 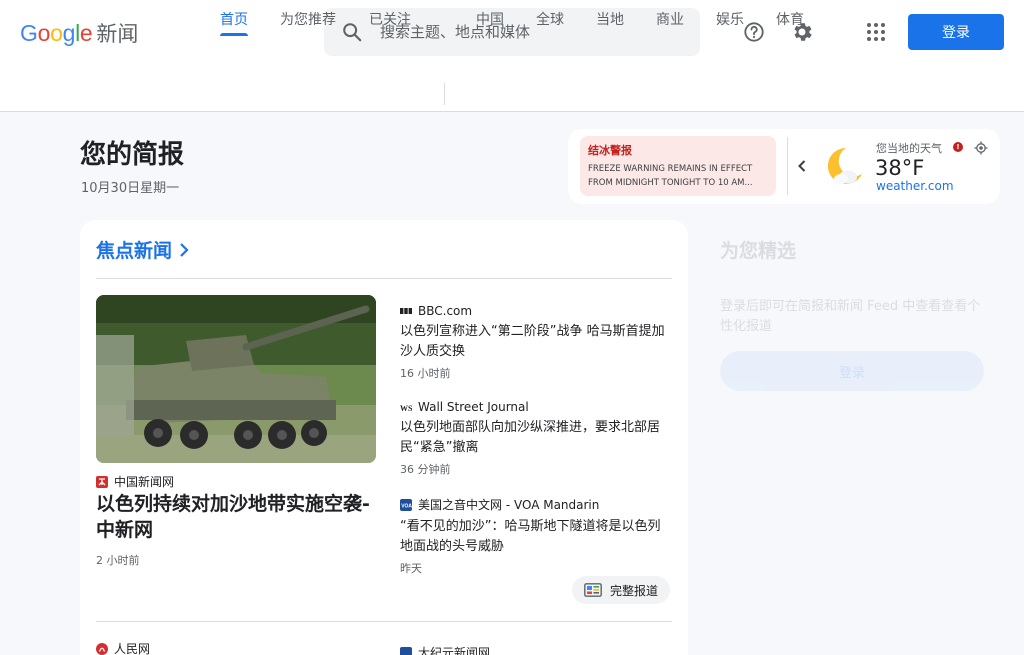 I want to click on google-wordmark: Google, so click(x=56, y=33).